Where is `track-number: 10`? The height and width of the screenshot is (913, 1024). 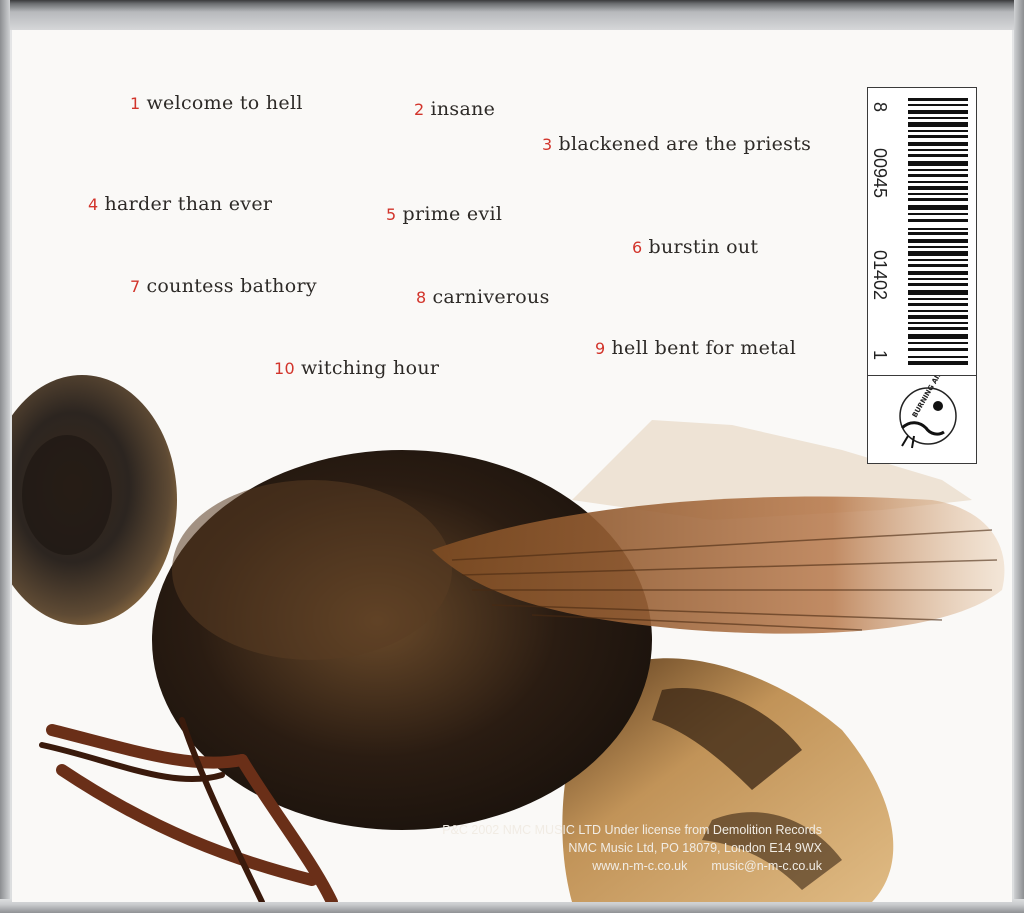
track-number: 10 is located at coordinates (284, 368).